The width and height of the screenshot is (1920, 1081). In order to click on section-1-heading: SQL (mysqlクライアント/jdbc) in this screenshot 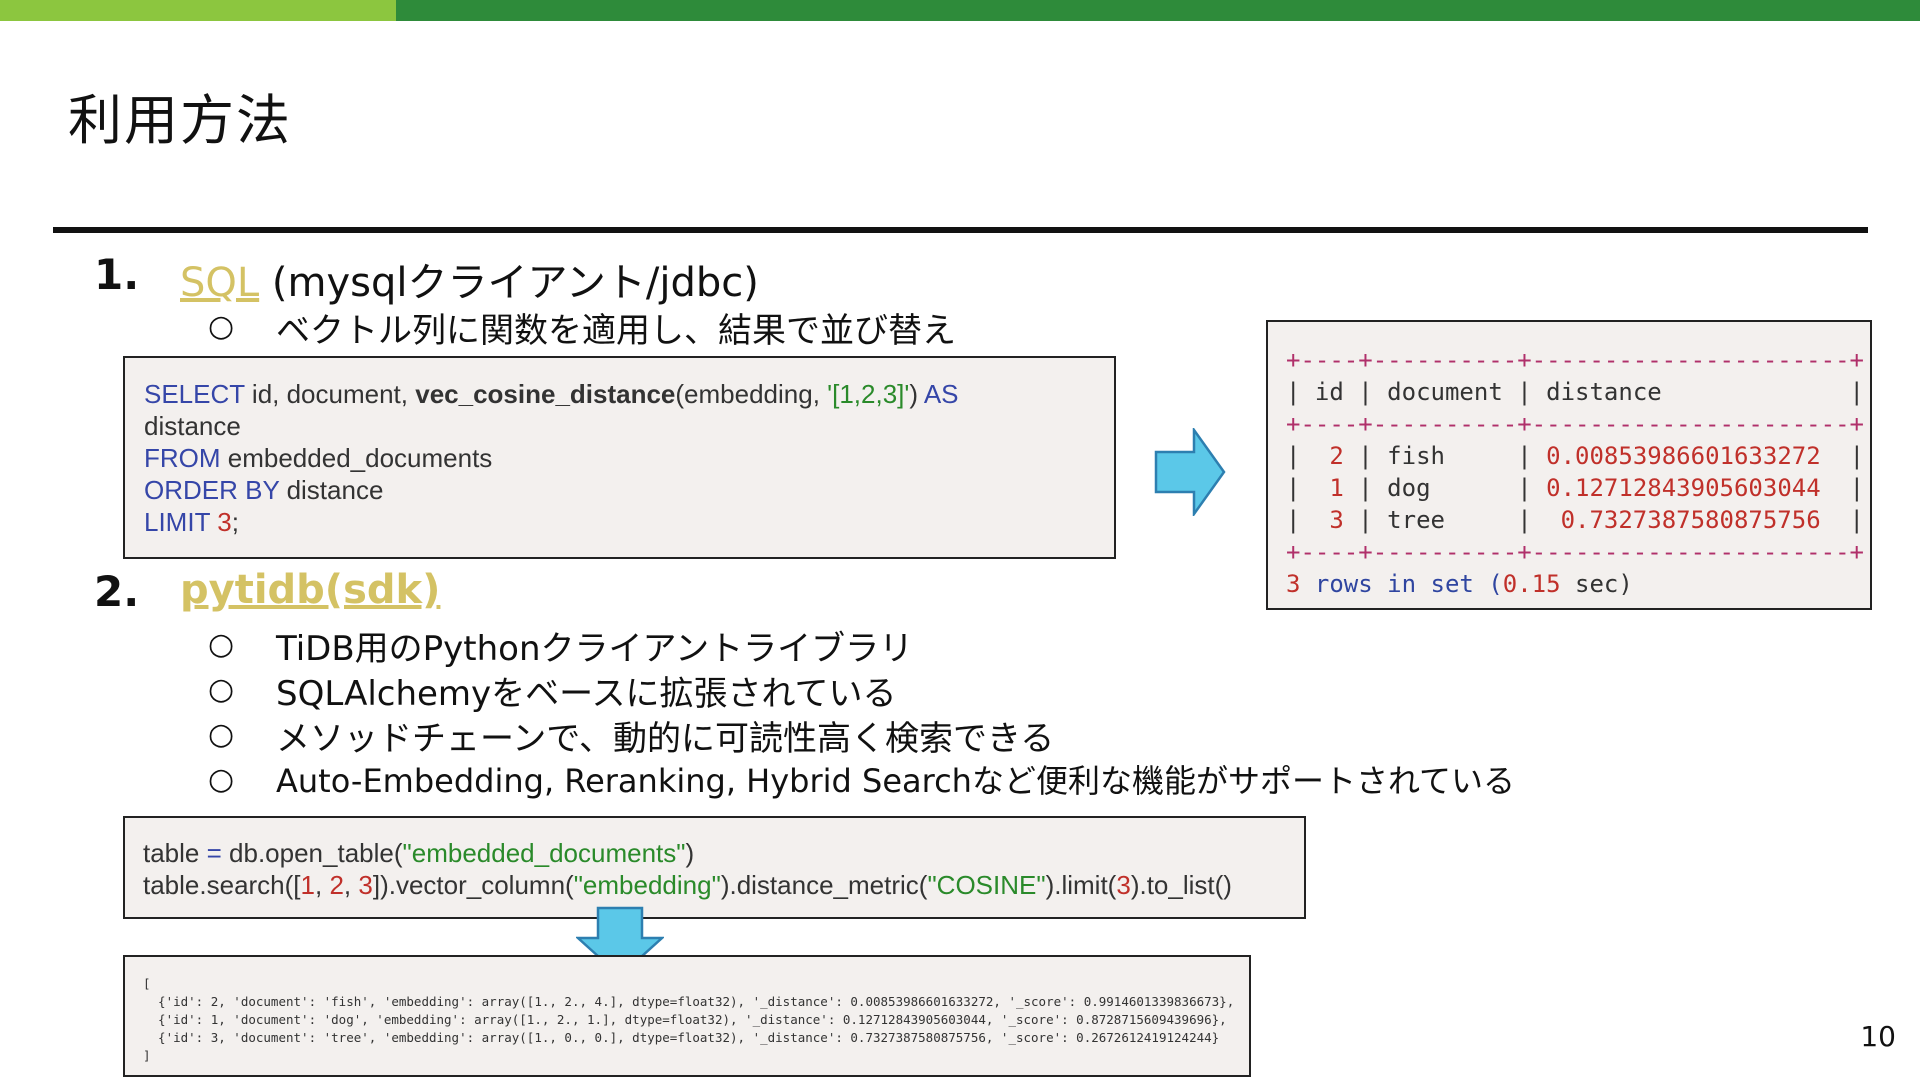, I will do `click(469, 279)`.